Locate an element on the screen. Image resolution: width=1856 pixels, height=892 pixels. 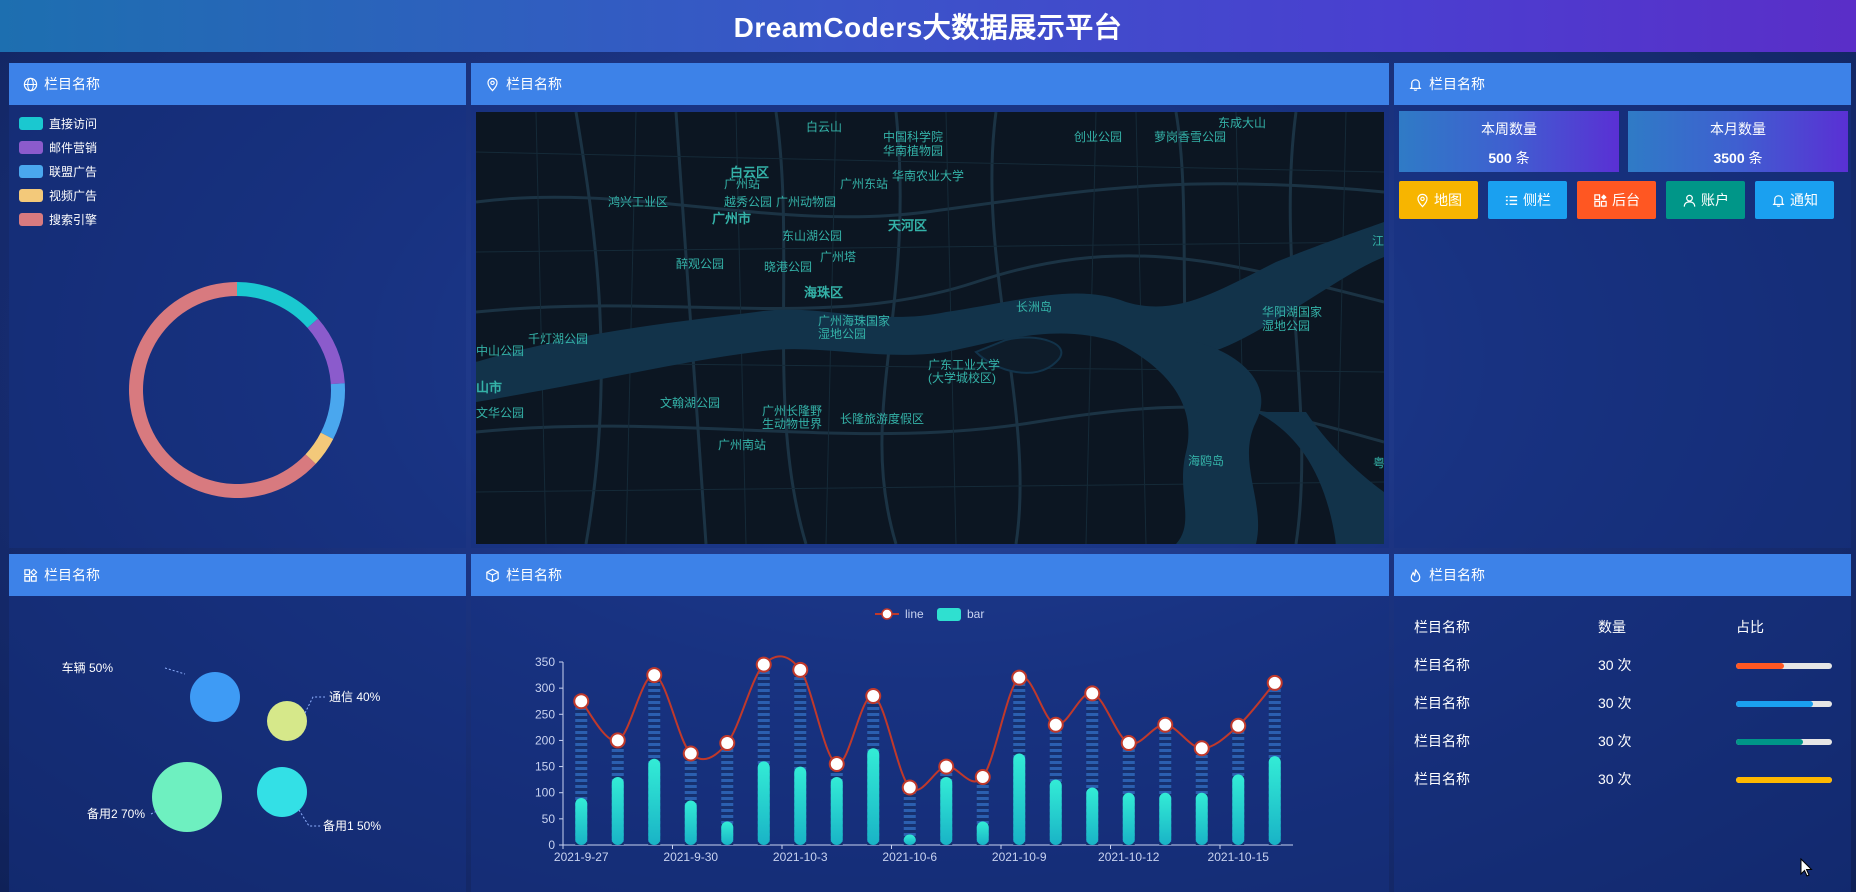
map-button: 地图 is located at coordinates (1438, 200).